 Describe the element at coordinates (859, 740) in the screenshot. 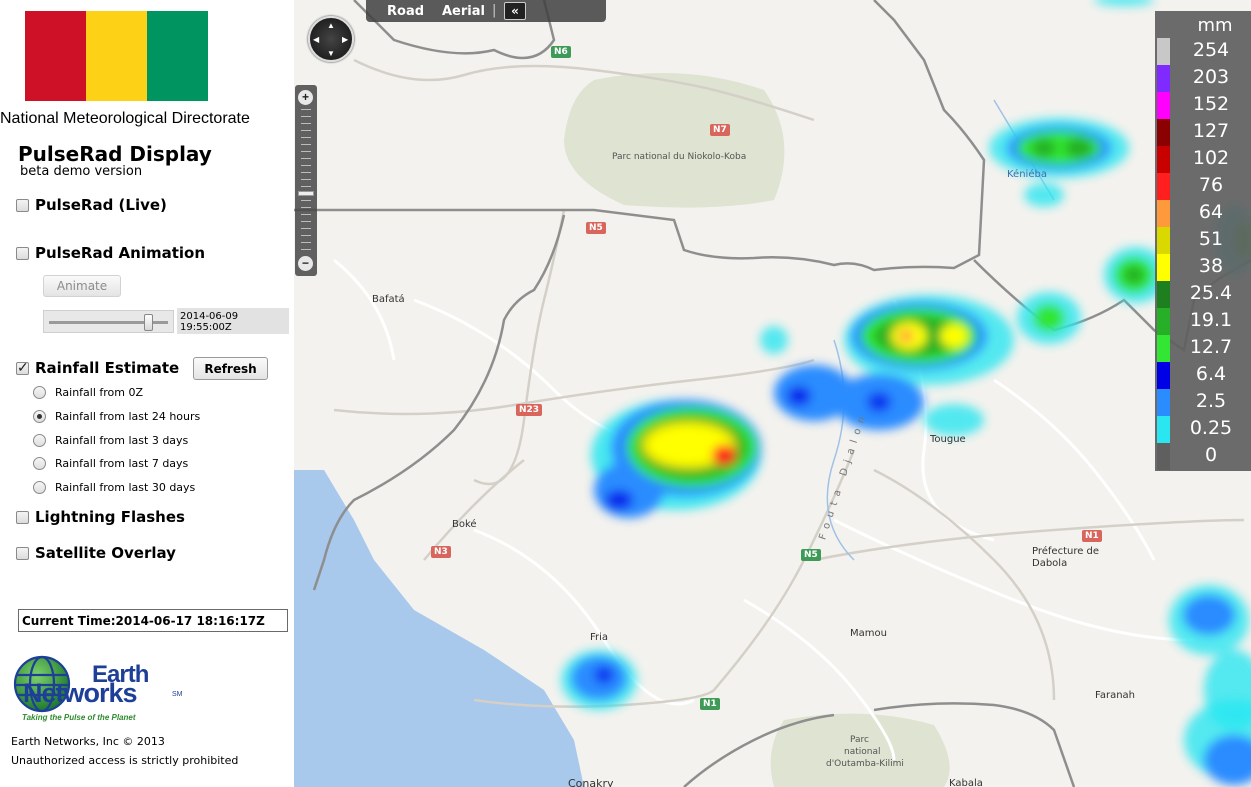

I see `place-outamba-1: Parc` at that location.